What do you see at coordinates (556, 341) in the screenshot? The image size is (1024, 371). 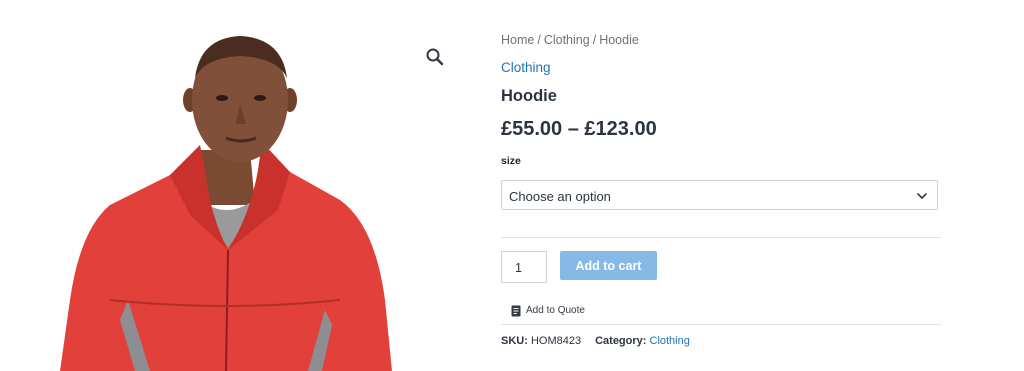 I see `sku-value: HOM8423` at bounding box center [556, 341].